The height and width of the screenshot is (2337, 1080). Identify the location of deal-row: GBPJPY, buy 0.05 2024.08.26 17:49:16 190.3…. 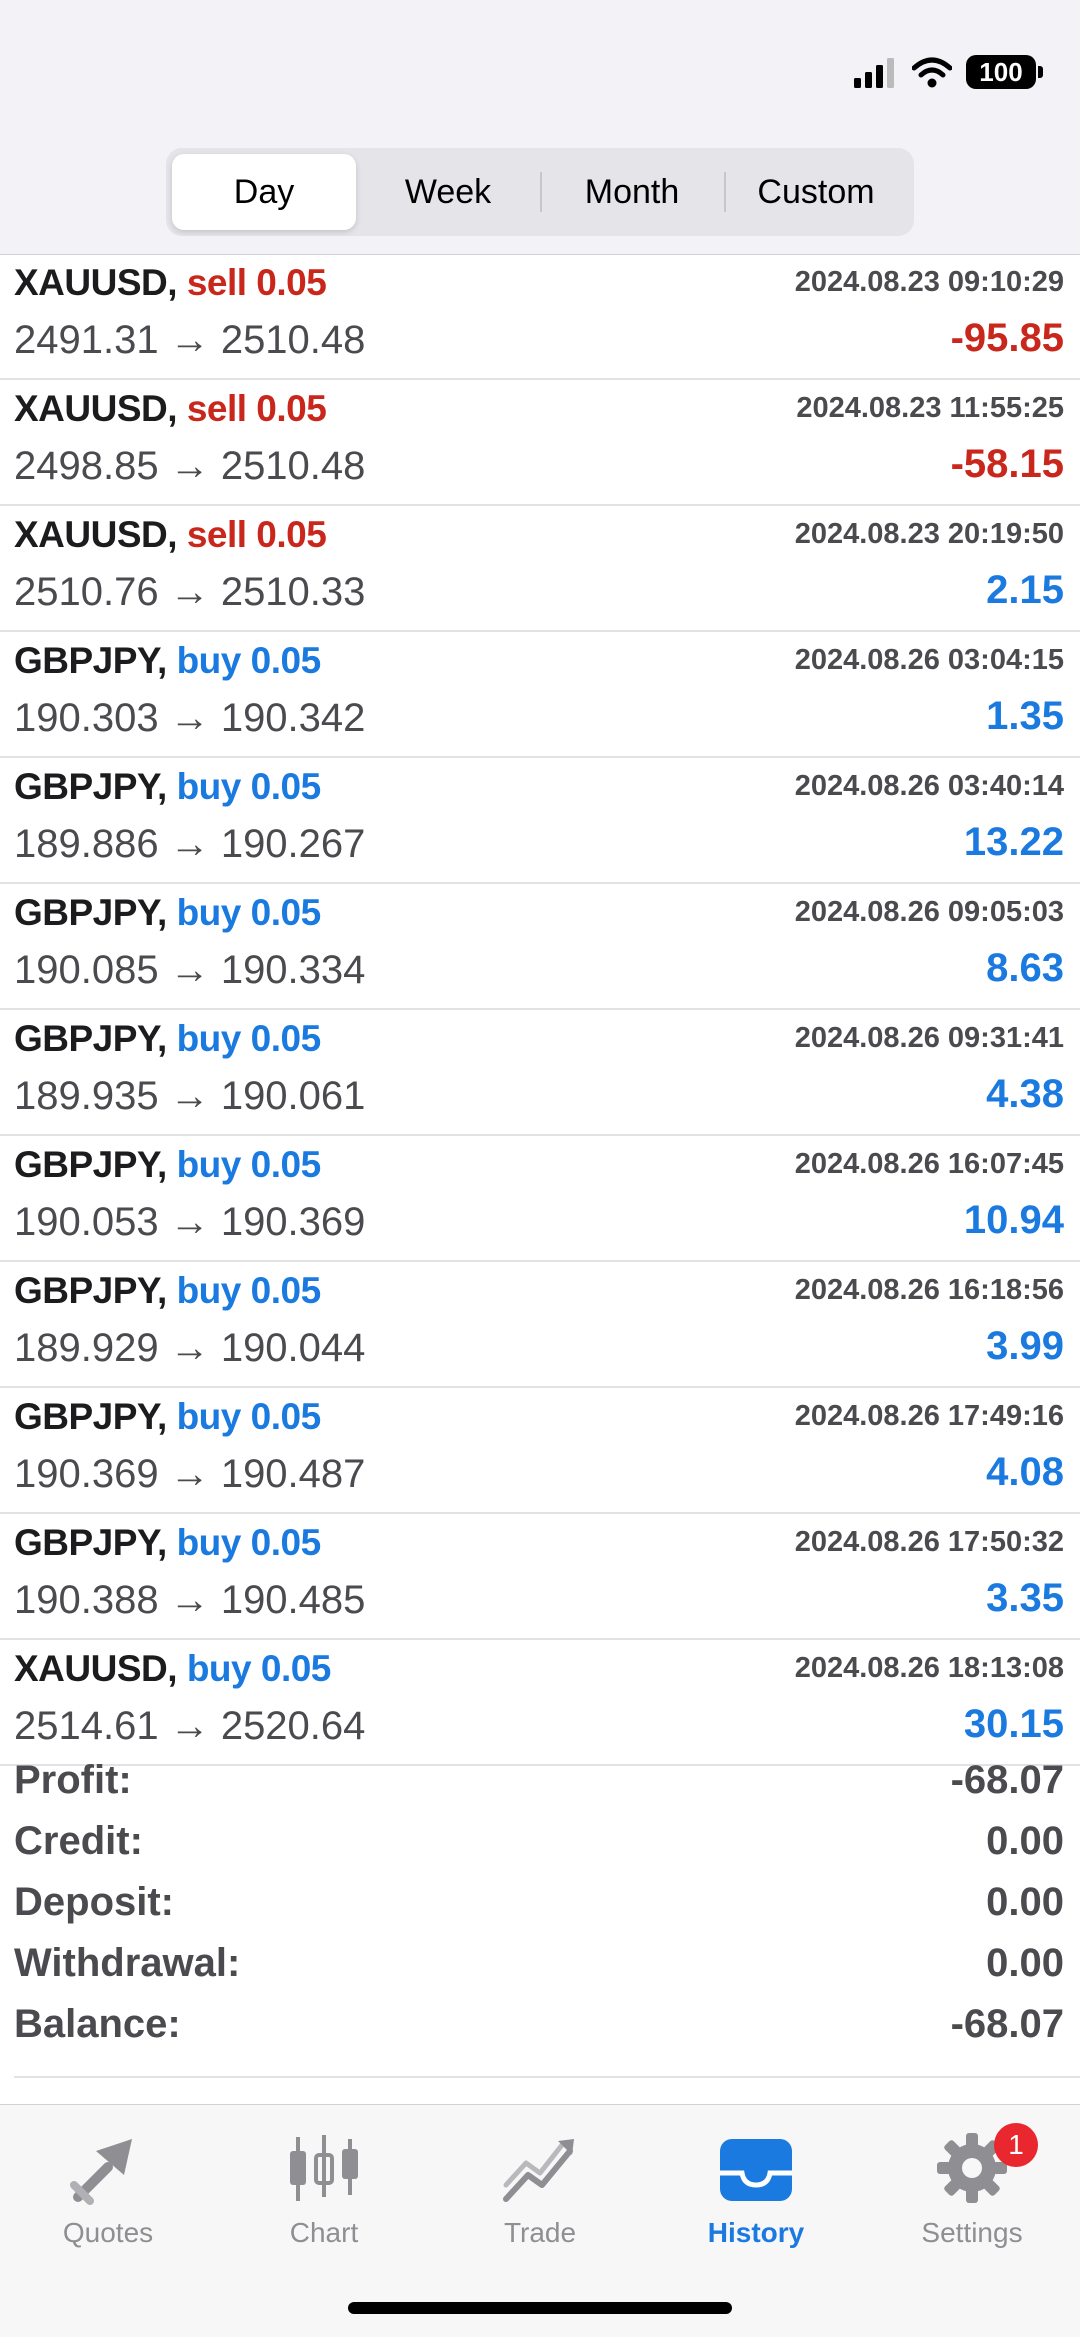
(540, 1451).